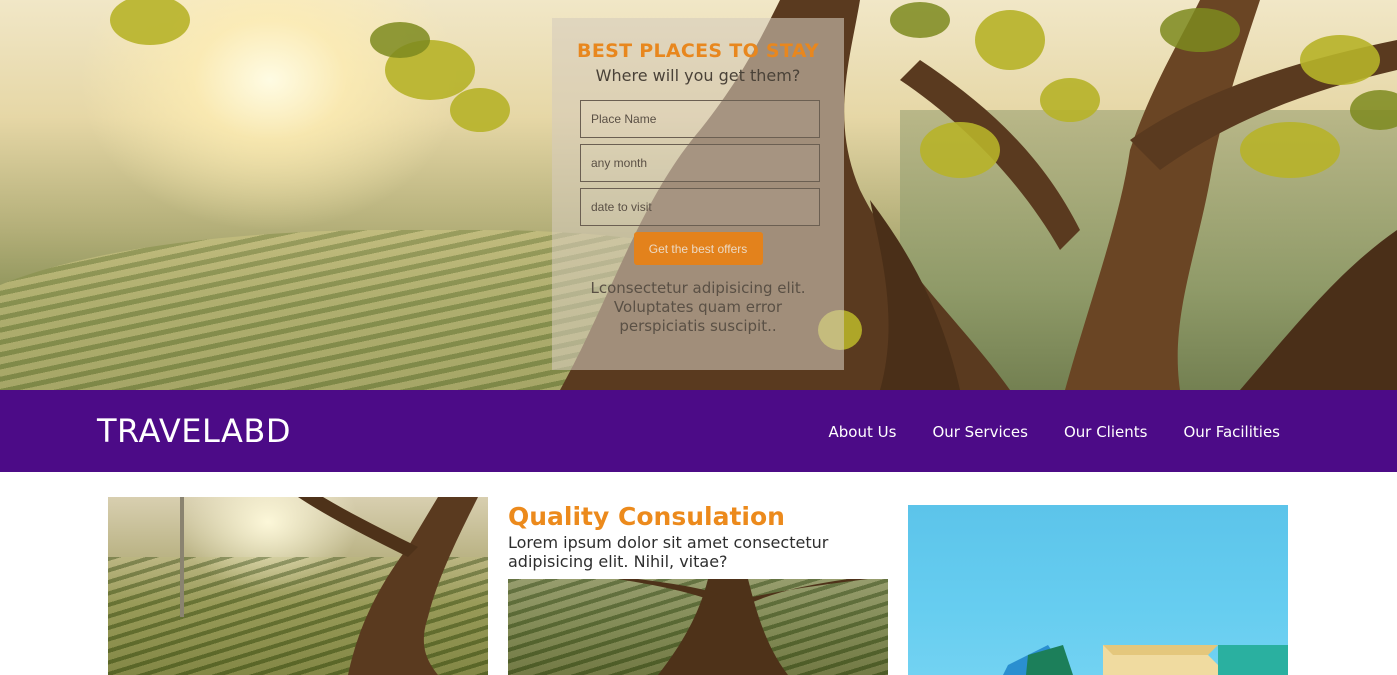 The image size is (1397, 675). I want to click on nav-link-our-clients: Our Clients, so click(1106, 432).